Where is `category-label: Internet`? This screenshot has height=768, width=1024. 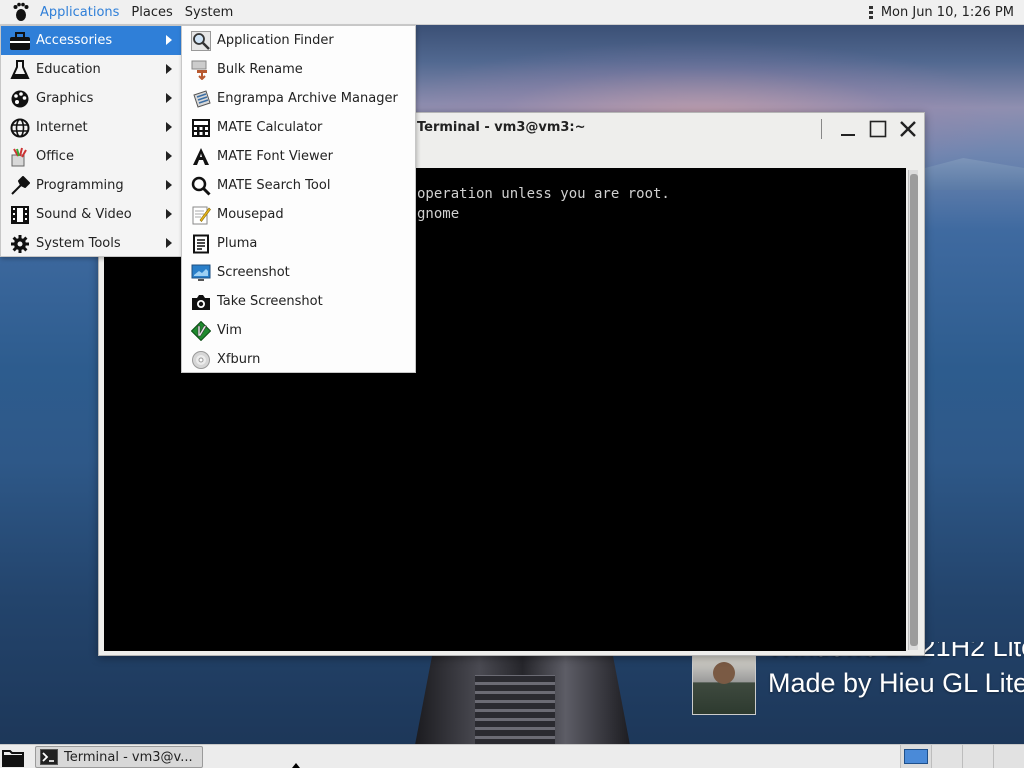 category-label: Internet is located at coordinates (62, 127).